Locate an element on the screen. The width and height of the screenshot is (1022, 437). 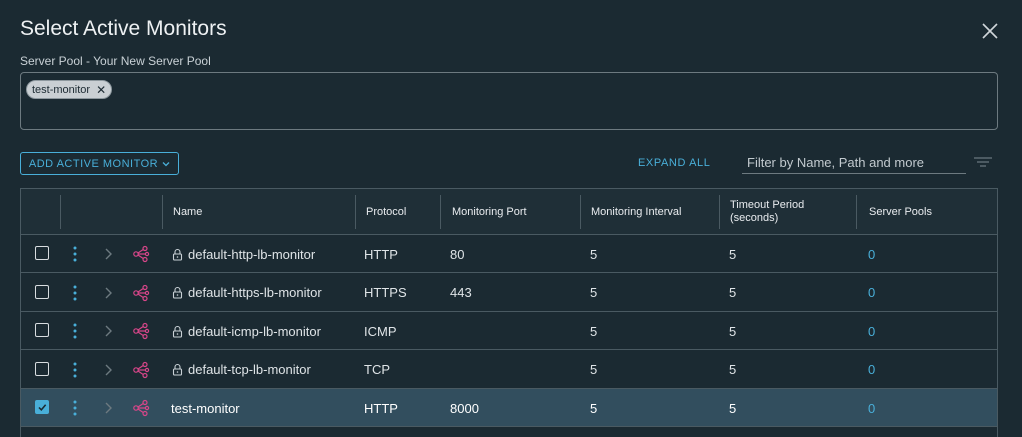
expand-all-link: EXPAND ALL is located at coordinates (674, 163).